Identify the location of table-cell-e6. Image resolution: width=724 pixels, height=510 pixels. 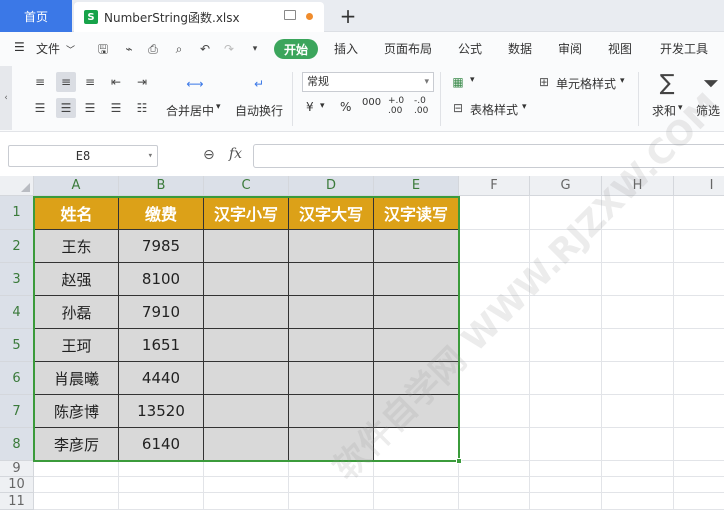
(416, 378).